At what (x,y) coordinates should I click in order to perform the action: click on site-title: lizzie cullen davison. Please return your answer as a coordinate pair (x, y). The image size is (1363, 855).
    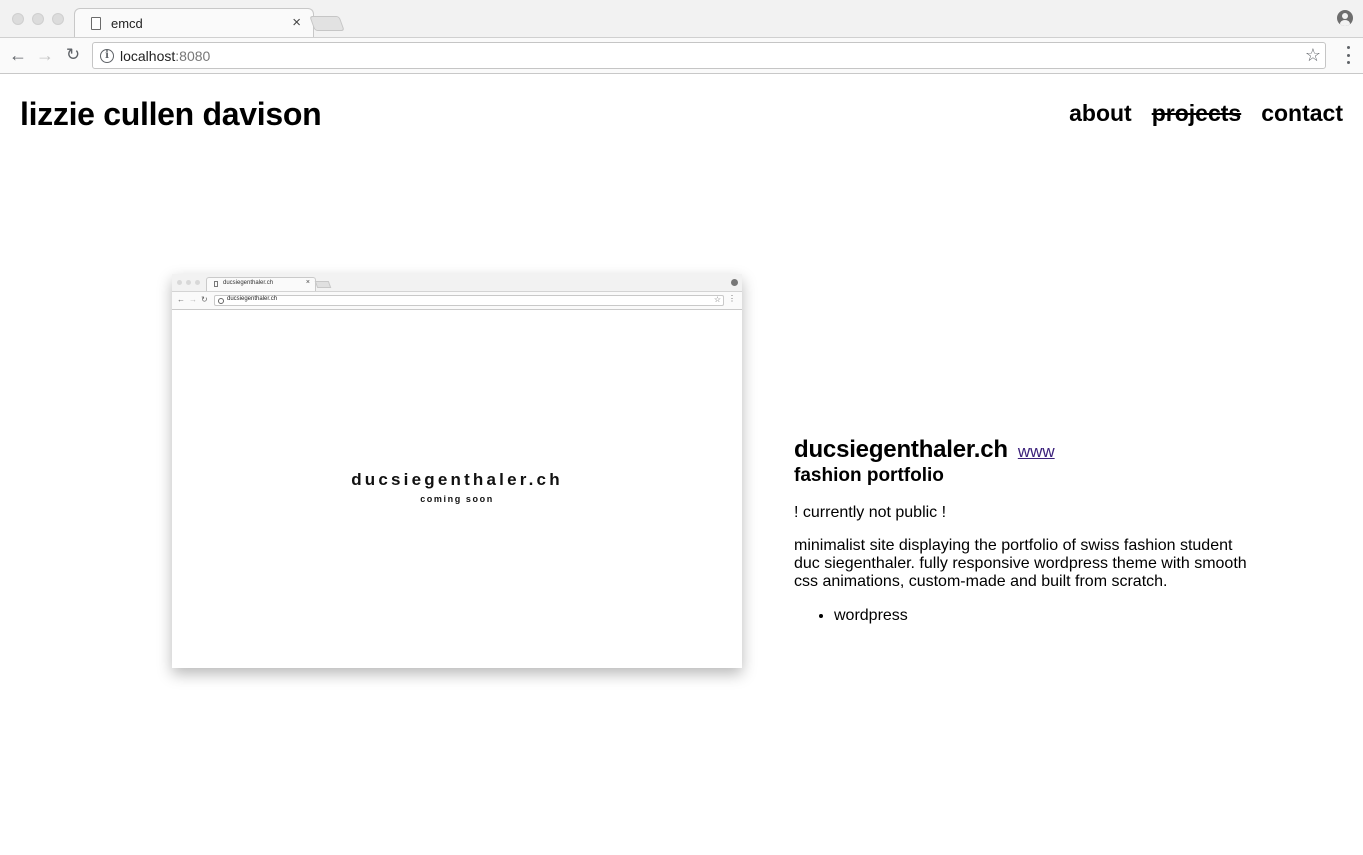
    Looking at the image, I should click on (171, 114).